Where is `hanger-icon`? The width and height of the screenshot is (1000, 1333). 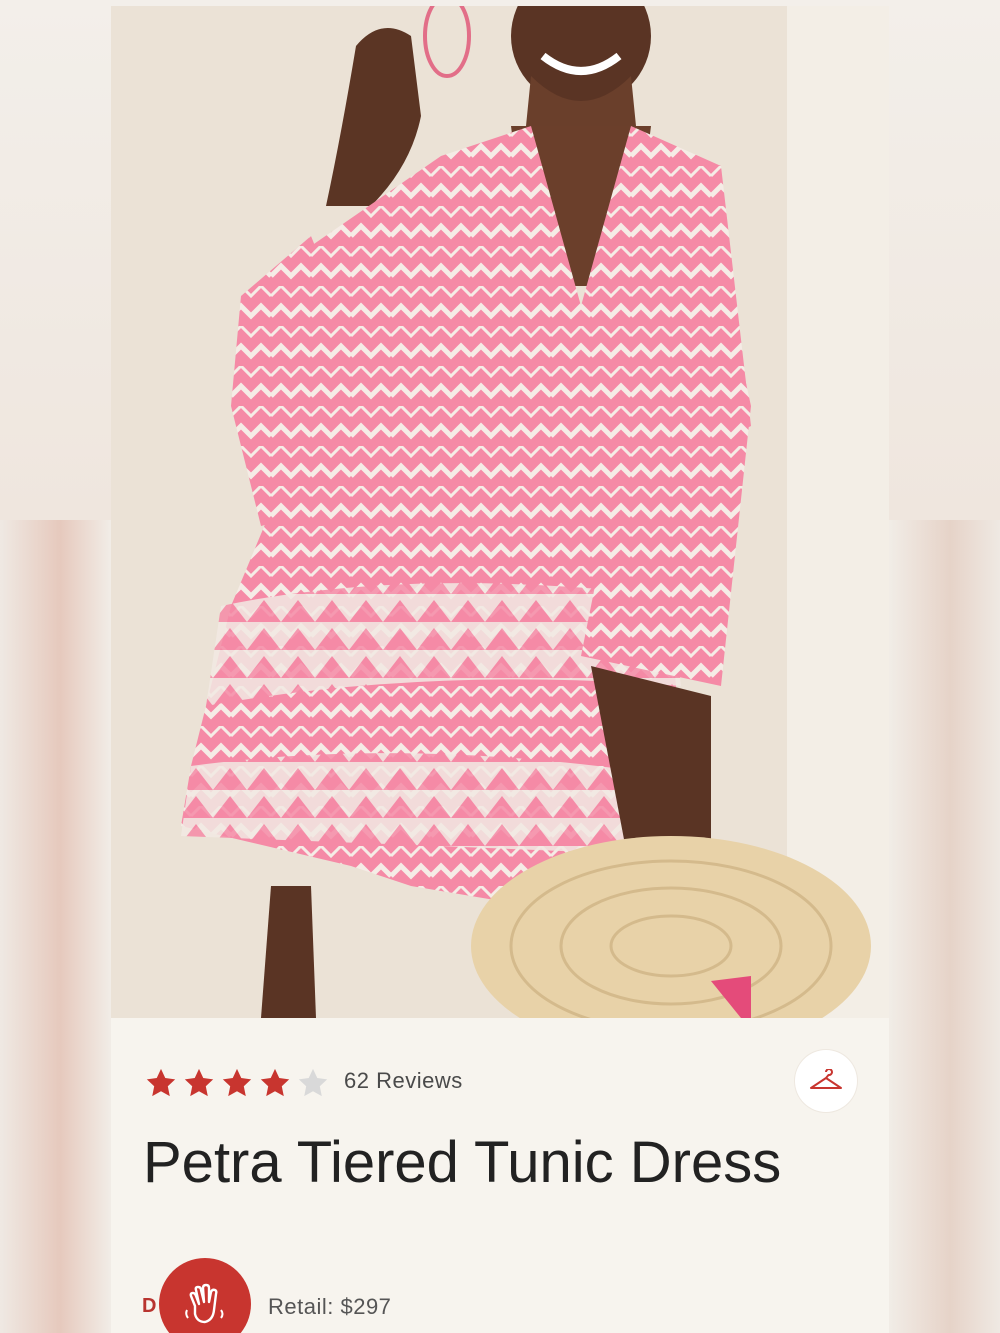
hanger-icon is located at coordinates (826, 1079).